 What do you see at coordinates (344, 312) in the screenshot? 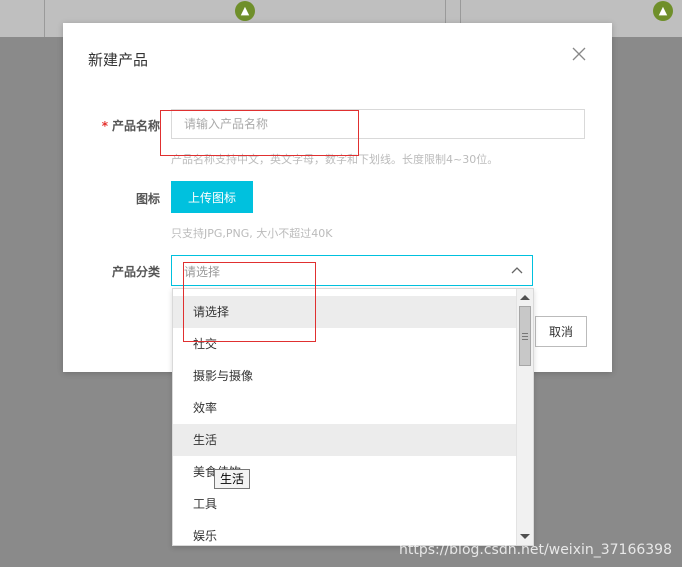
I see `dropdown-option: 请选择` at bounding box center [344, 312].